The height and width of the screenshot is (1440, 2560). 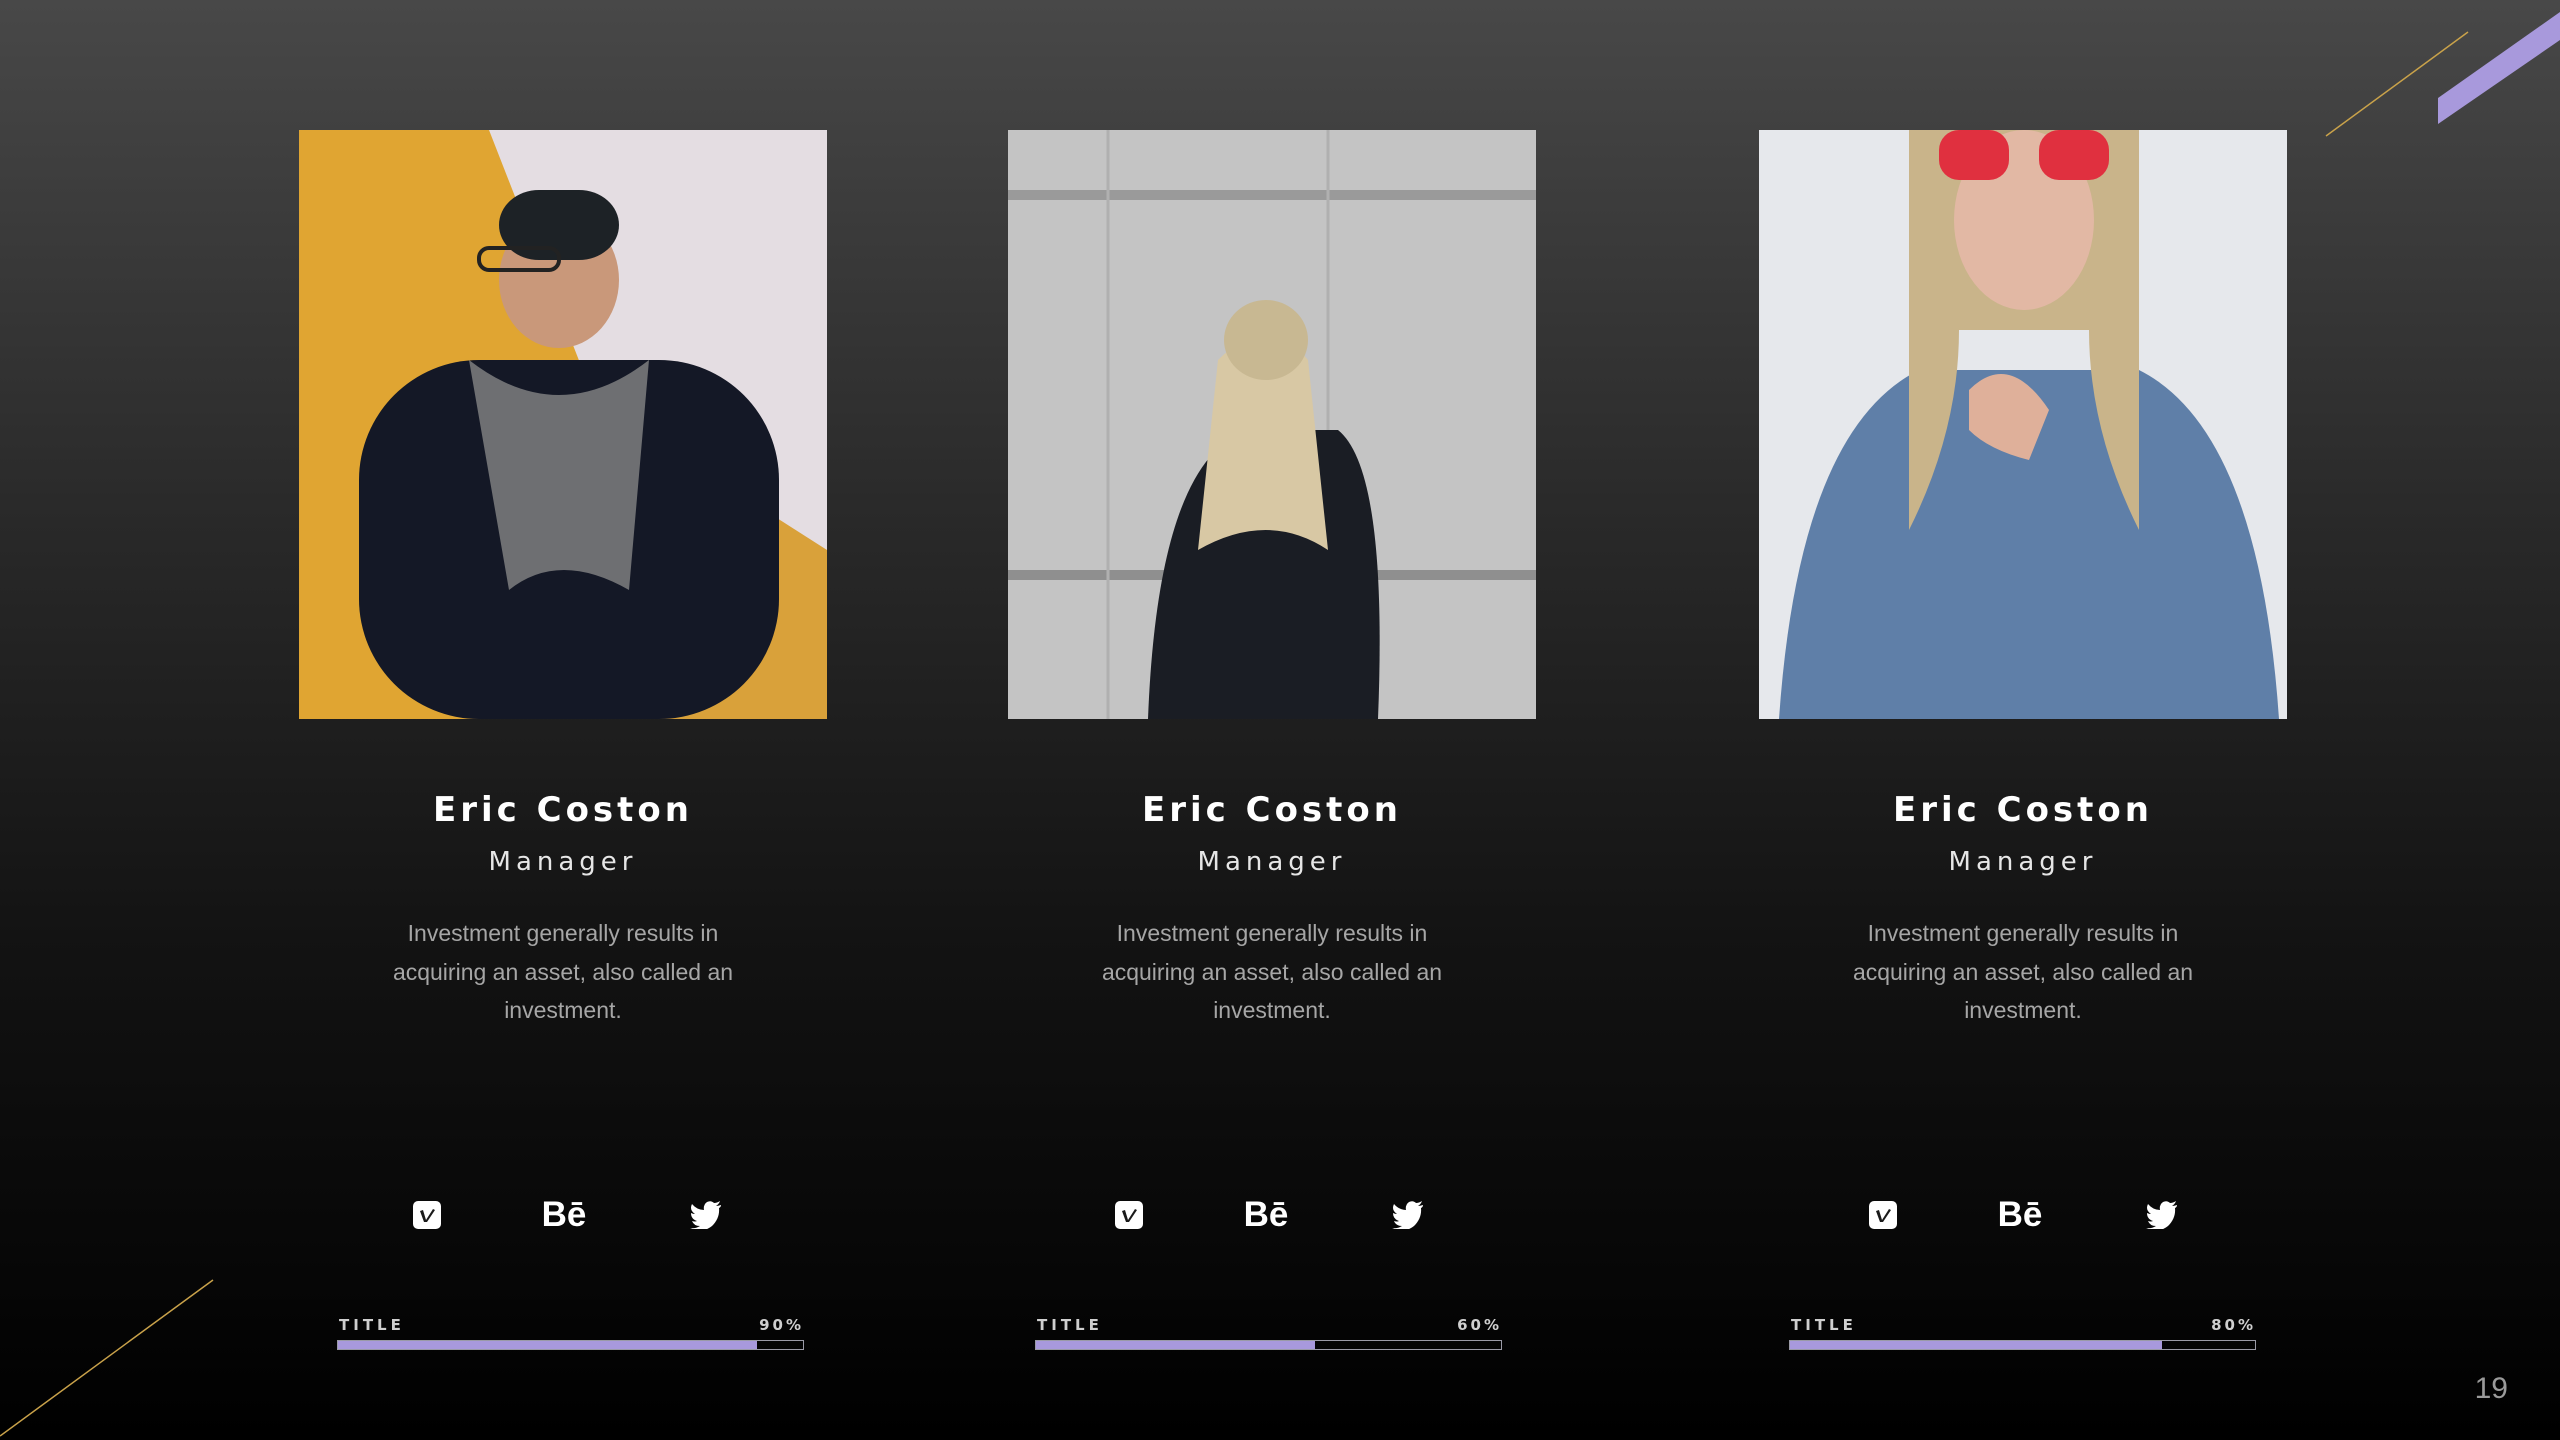 What do you see at coordinates (2499, 68) in the screenshot?
I see `accent-stripe` at bounding box center [2499, 68].